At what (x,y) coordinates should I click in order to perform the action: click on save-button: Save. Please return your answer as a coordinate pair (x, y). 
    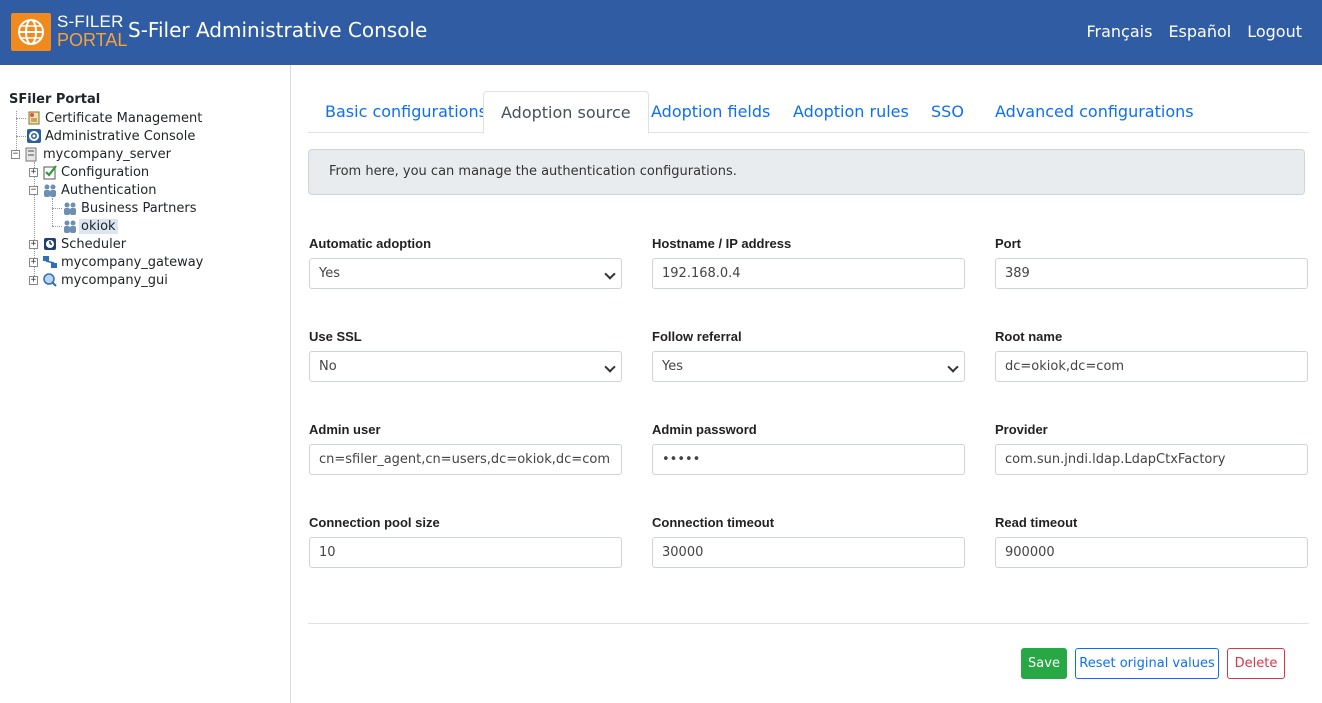
    Looking at the image, I should click on (1044, 663).